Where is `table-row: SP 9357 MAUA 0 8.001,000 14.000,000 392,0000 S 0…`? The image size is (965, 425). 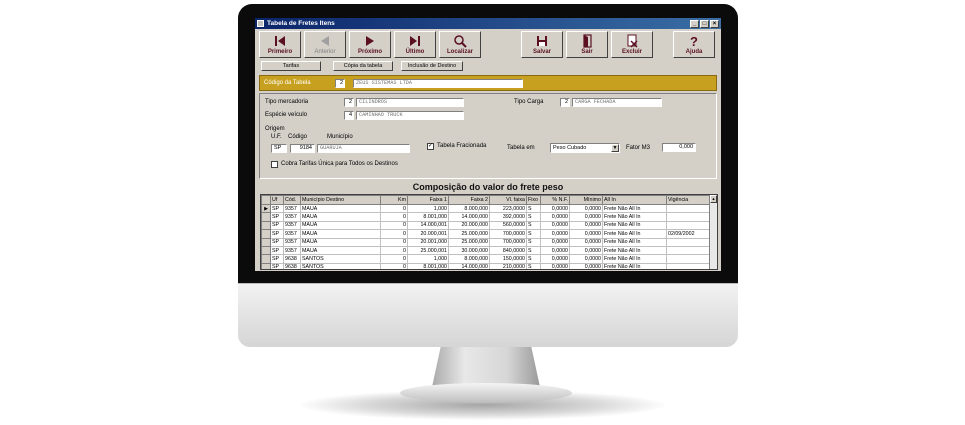 table-row: SP 9357 MAUA 0 8.001,000 14.000,000 392,0000 S 0… is located at coordinates (486, 217).